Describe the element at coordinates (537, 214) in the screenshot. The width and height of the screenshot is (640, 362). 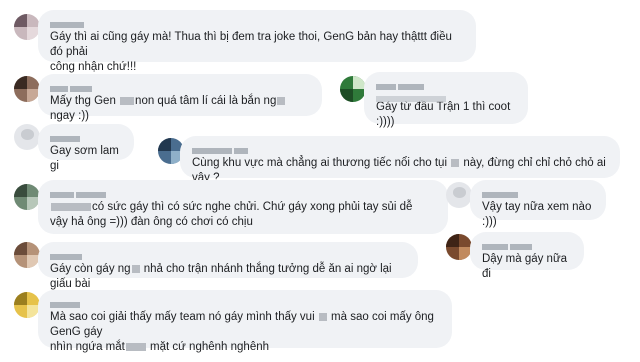
I see `comment-text: Vậy tay nữa xem nào :)))` at that location.